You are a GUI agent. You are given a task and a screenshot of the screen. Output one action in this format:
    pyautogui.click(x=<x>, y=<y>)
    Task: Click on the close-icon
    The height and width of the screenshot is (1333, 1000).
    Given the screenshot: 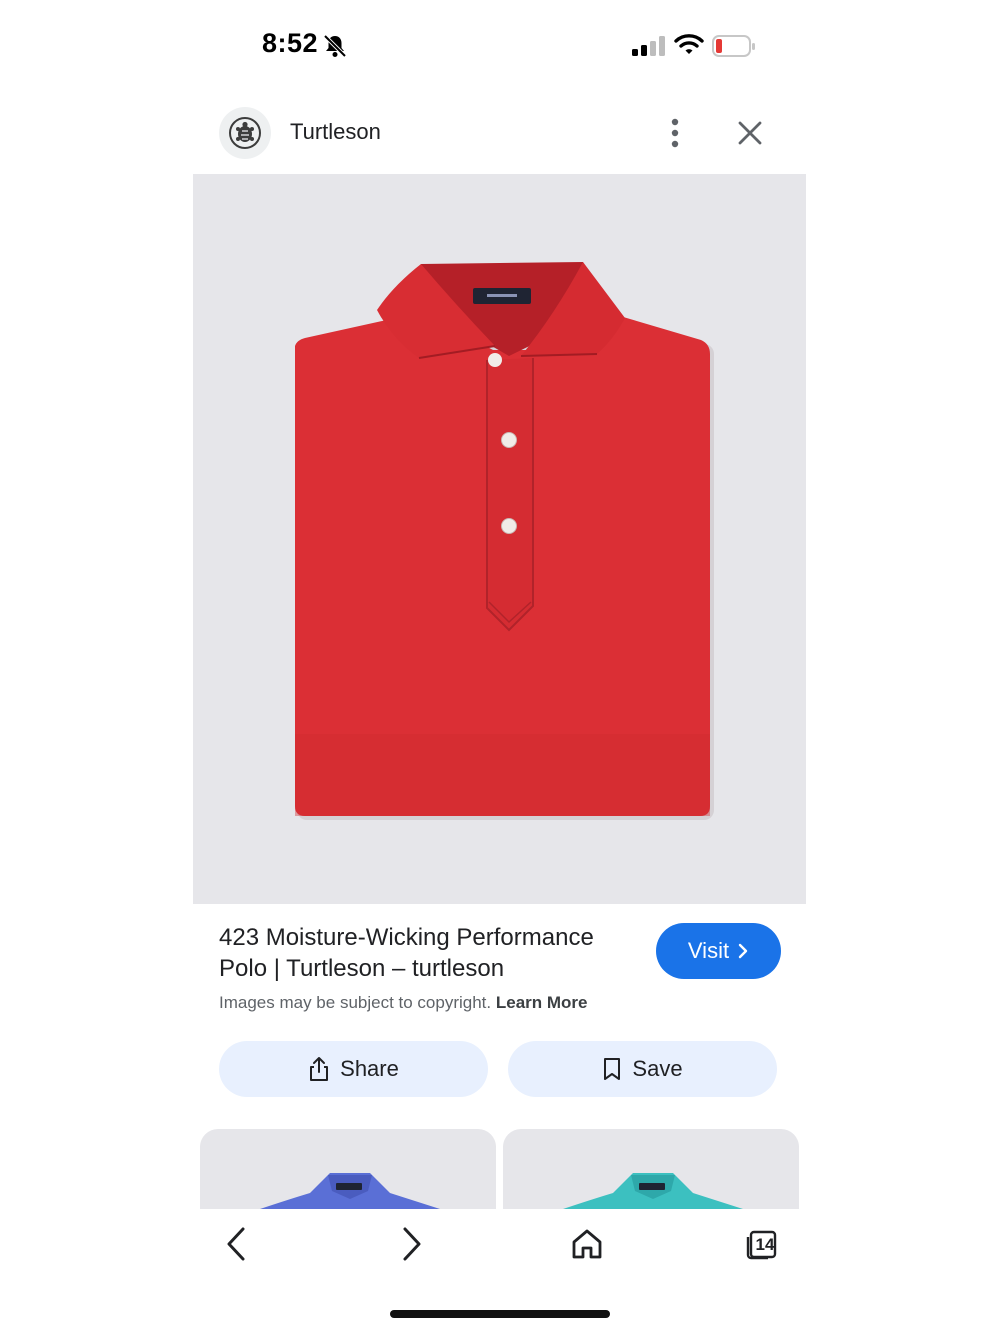 What is the action you would take?
    pyautogui.click(x=750, y=133)
    